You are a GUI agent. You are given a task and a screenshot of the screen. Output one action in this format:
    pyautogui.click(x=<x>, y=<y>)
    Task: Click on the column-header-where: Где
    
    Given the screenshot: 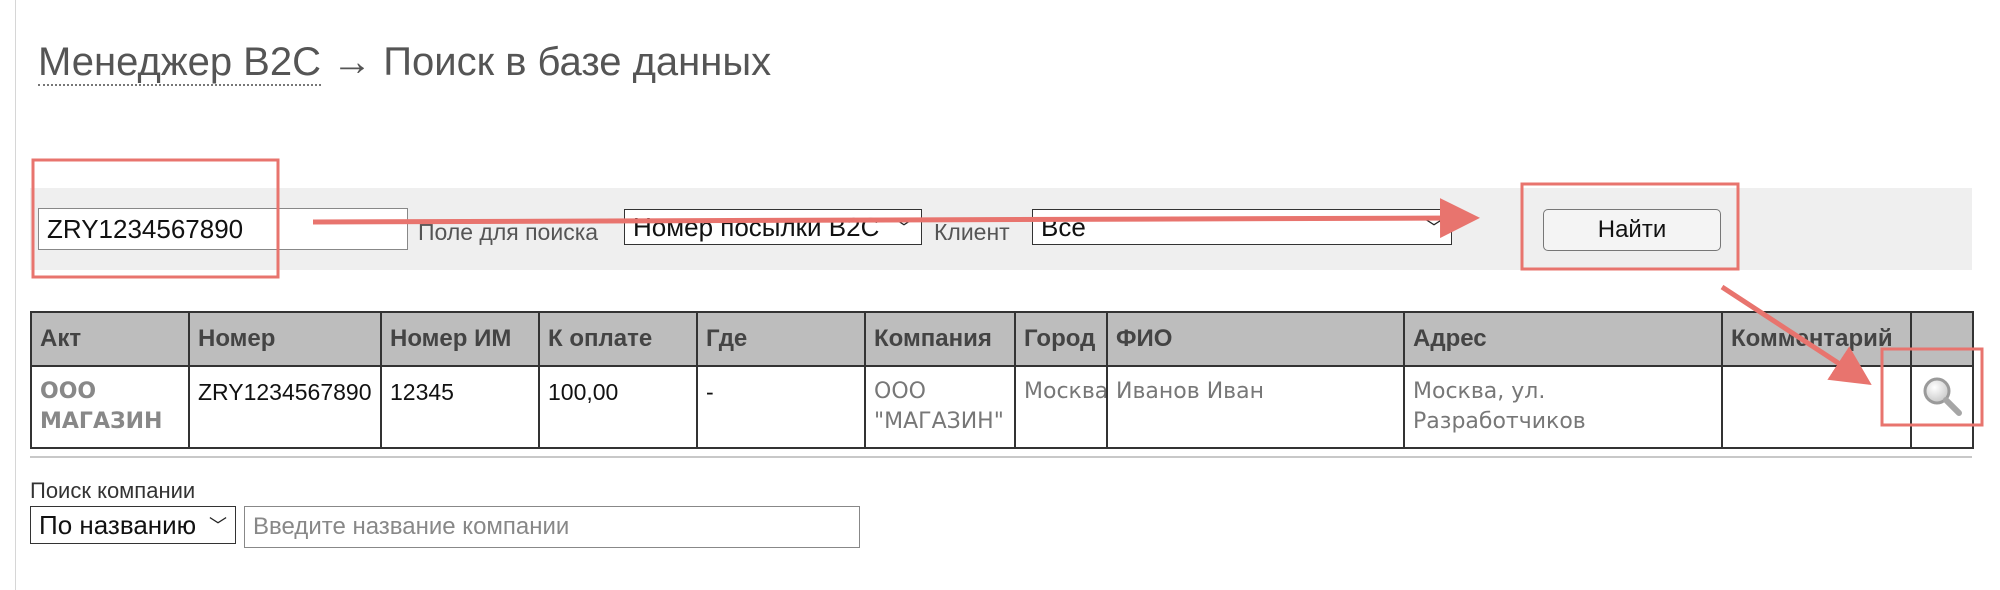 What is the action you would take?
    pyautogui.click(x=781, y=339)
    